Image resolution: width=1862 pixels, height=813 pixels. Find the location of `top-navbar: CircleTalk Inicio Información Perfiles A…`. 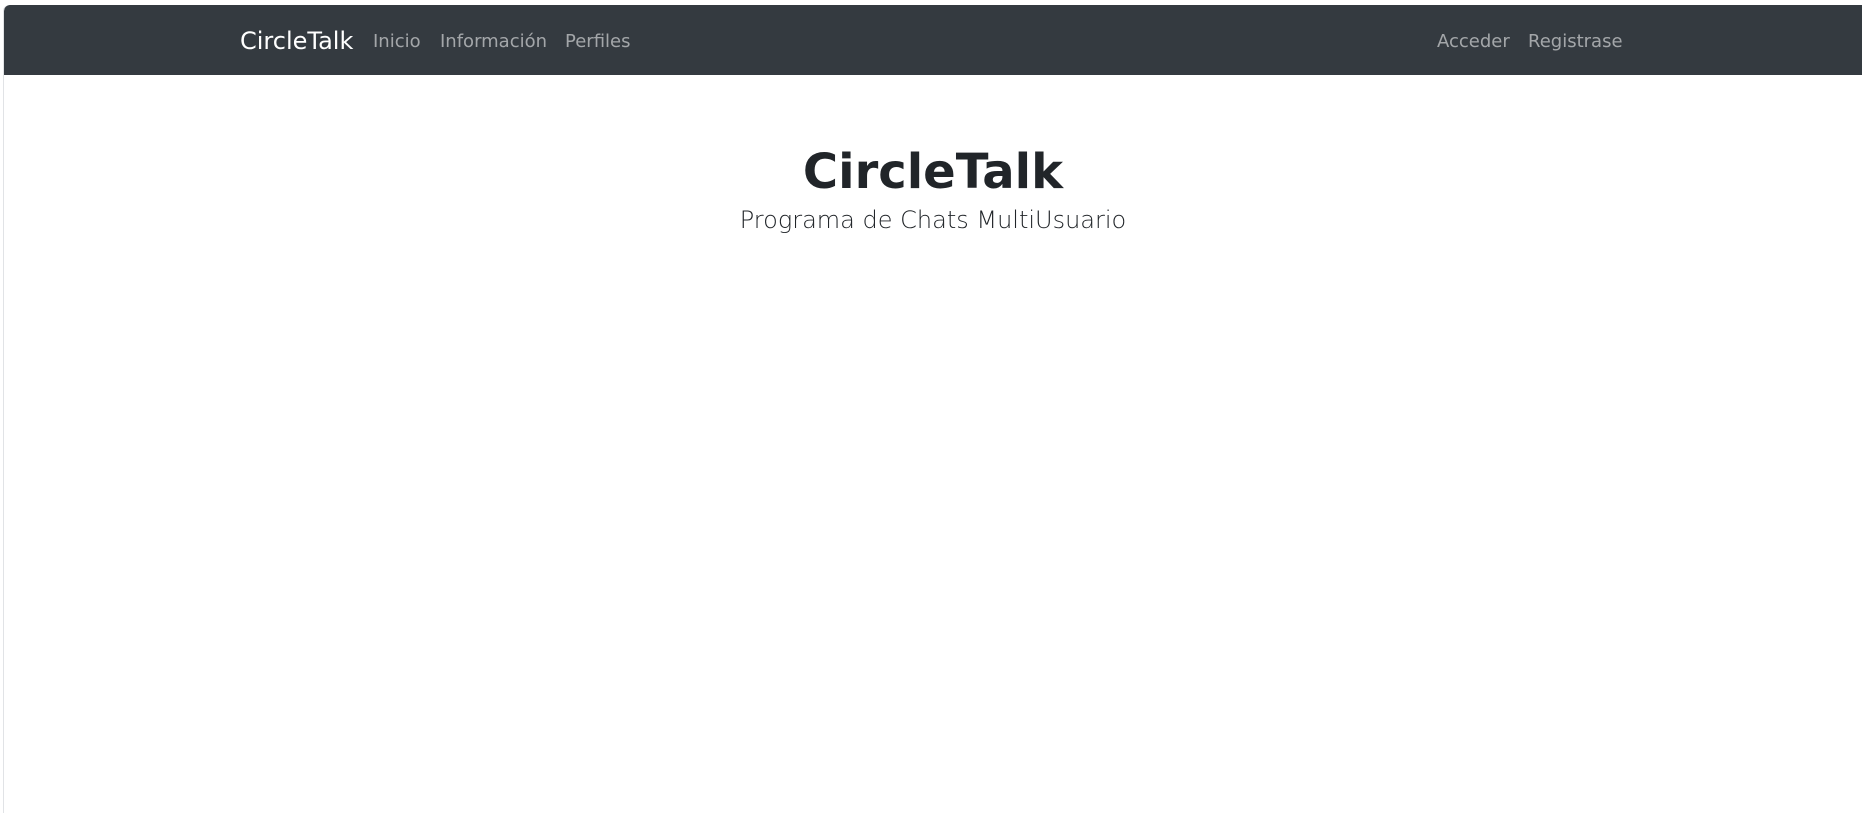

top-navbar: CircleTalk Inicio Información Perfiles A… is located at coordinates (933, 40).